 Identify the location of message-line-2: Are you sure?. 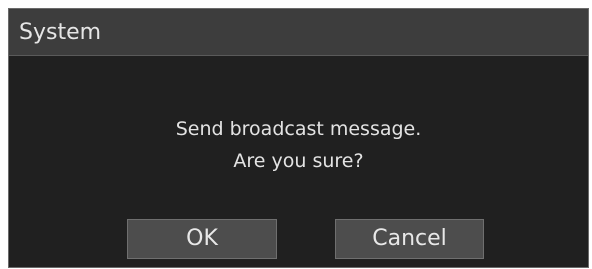
(298, 161).